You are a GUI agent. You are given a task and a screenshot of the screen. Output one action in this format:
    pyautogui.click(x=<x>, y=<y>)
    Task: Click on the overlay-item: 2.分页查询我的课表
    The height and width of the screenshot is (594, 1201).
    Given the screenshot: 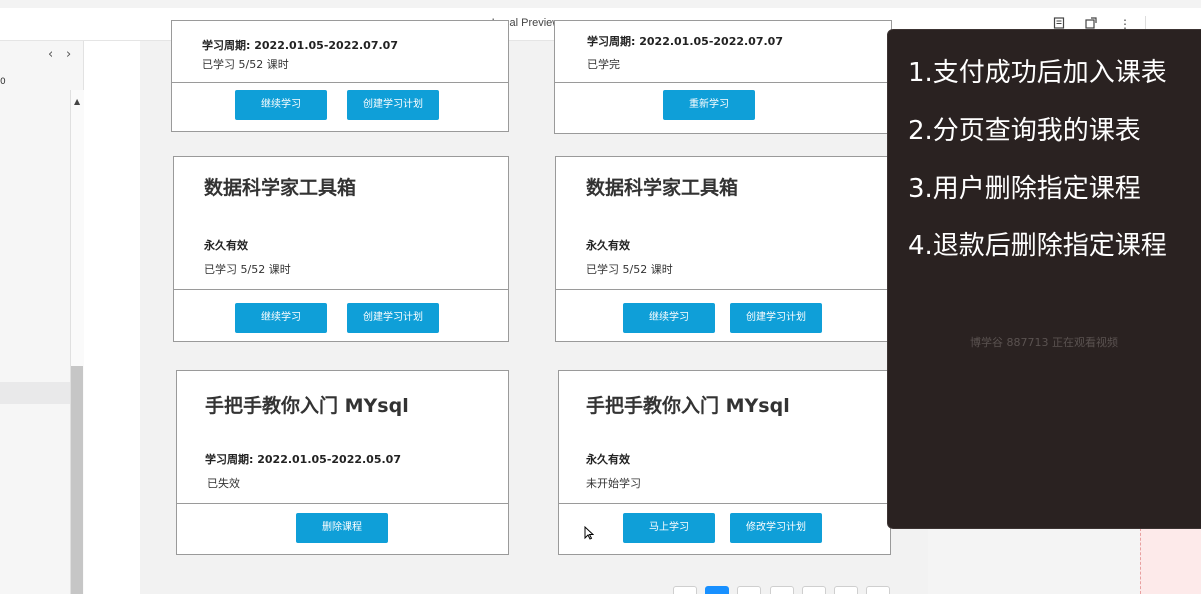 What is the action you would take?
    pyautogui.click(x=1024, y=131)
    